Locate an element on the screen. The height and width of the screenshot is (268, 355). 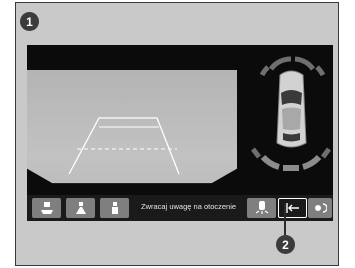
caution-message: Zwracaj uwagę na otoczenie is located at coordinates (189, 206).